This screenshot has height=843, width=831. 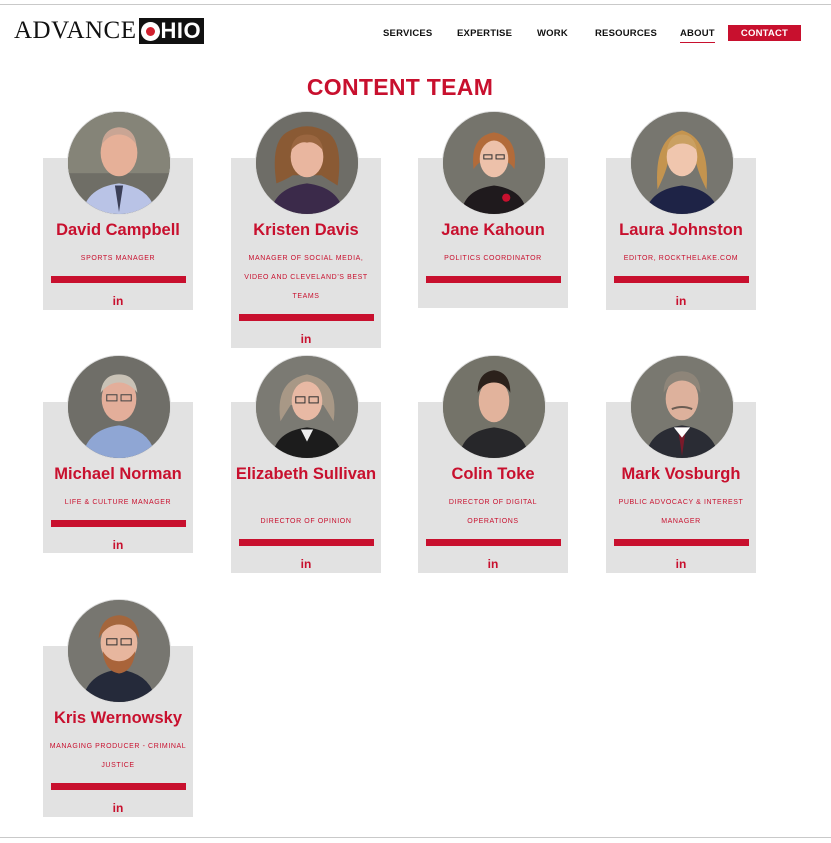 I want to click on member-name: Laura Johnston, so click(x=681, y=230).